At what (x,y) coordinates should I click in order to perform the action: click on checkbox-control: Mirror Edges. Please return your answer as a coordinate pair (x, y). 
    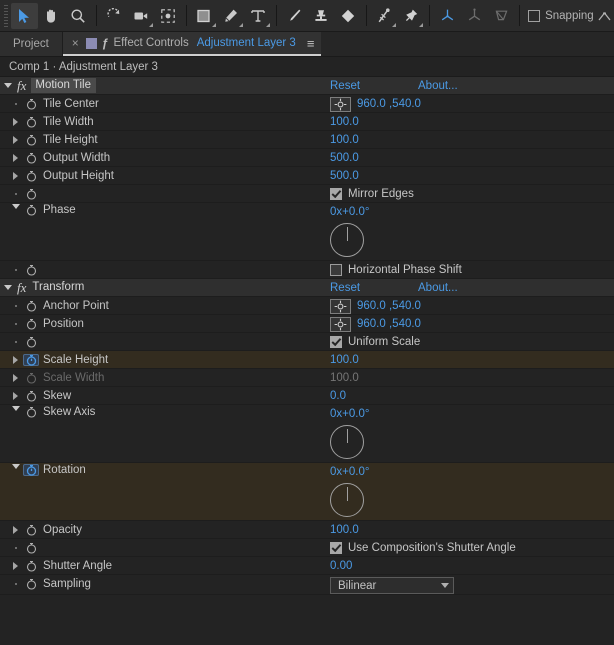
    Looking at the image, I should click on (472, 194).